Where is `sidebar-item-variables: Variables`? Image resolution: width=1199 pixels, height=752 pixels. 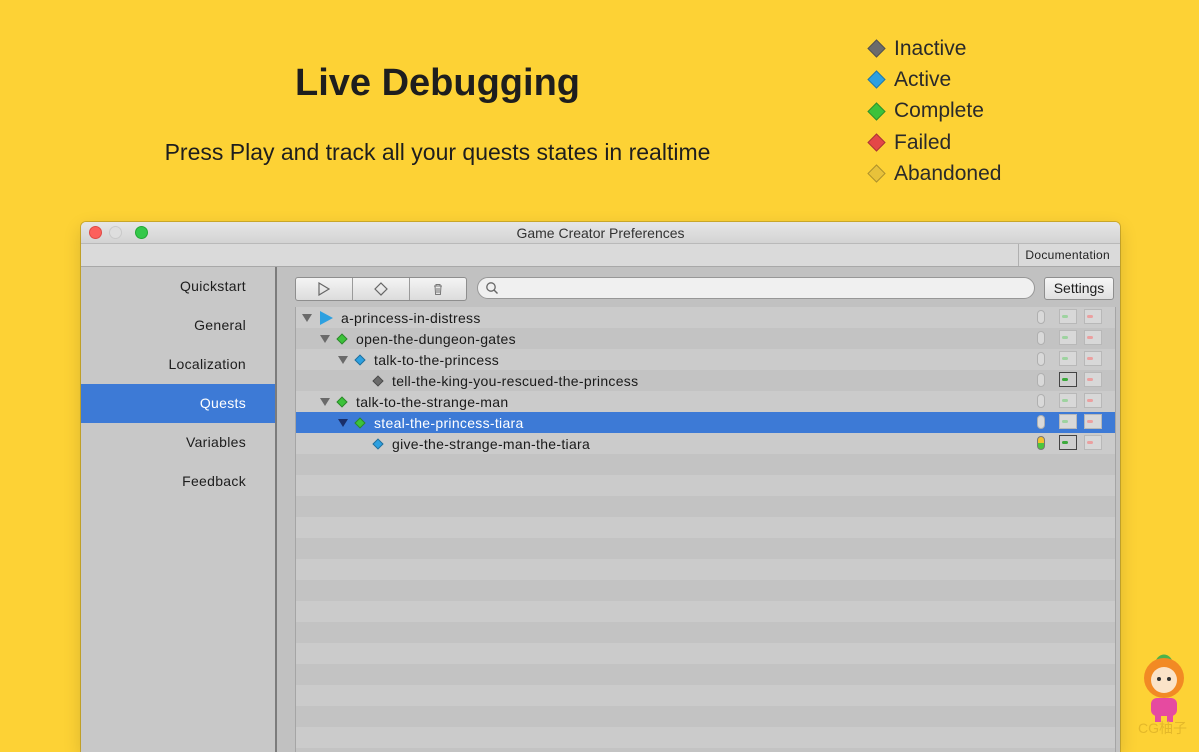 sidebar-item-variables: Variables is located at coordinates (178, 442).